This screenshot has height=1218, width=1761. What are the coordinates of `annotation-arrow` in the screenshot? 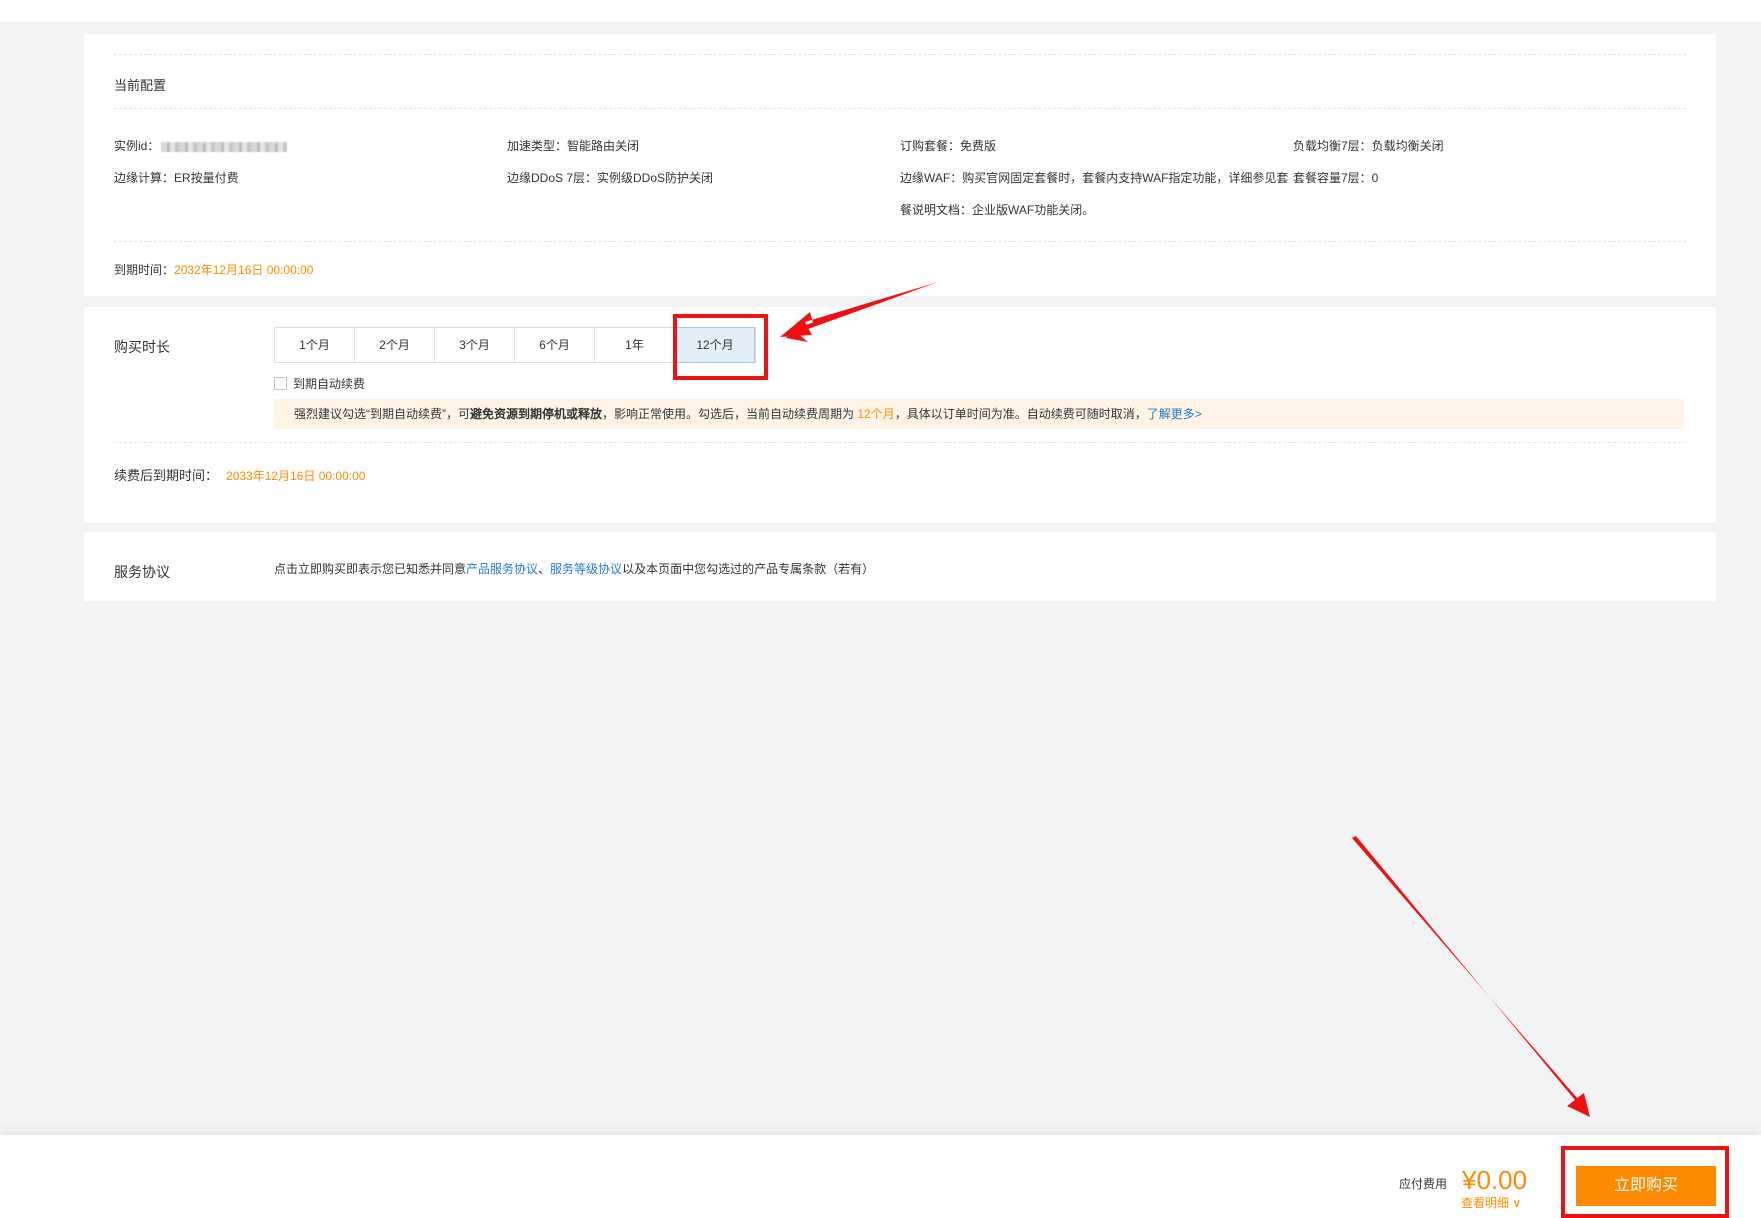 It's located at (1471, 976).